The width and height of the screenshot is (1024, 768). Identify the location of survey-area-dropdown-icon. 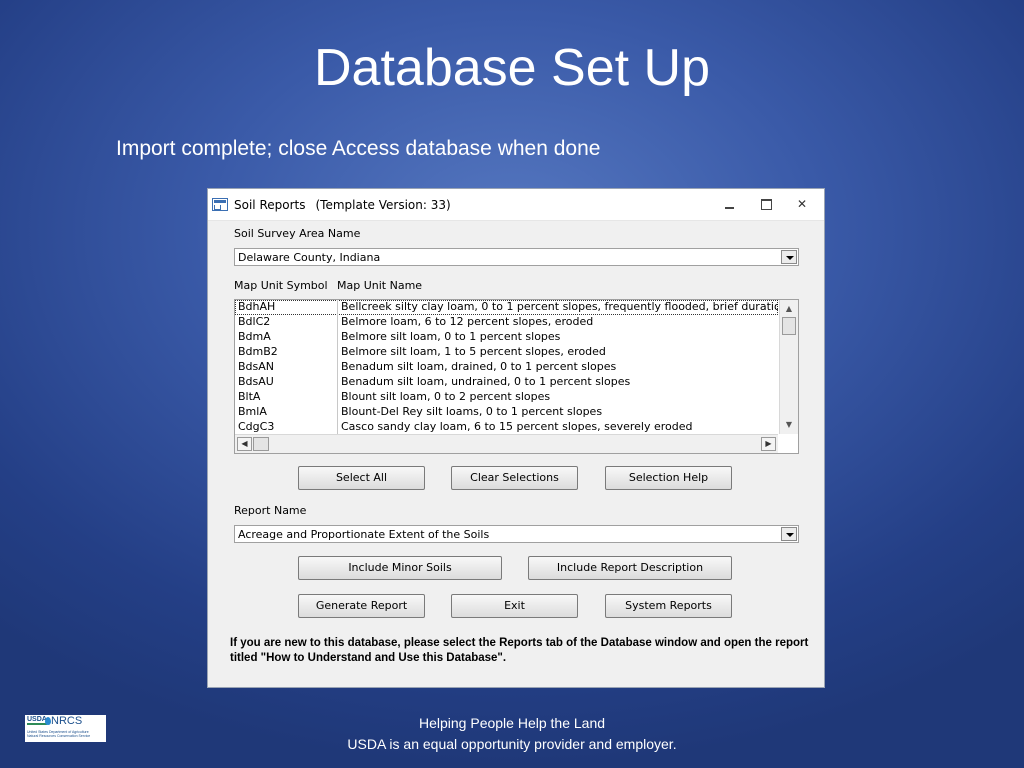
(789, 257).